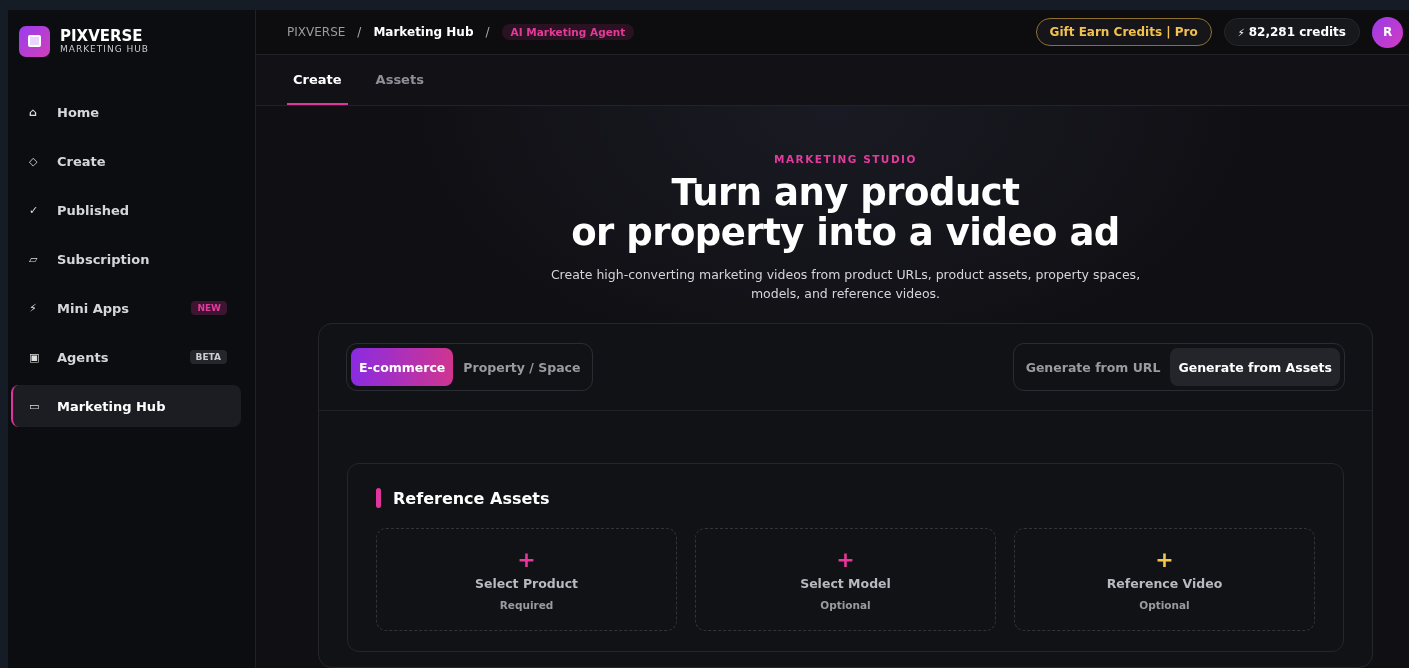  Describe the element at coordinates (1241, 32) in the screenshot. I see `lightning-icon: ⚡` at that location.